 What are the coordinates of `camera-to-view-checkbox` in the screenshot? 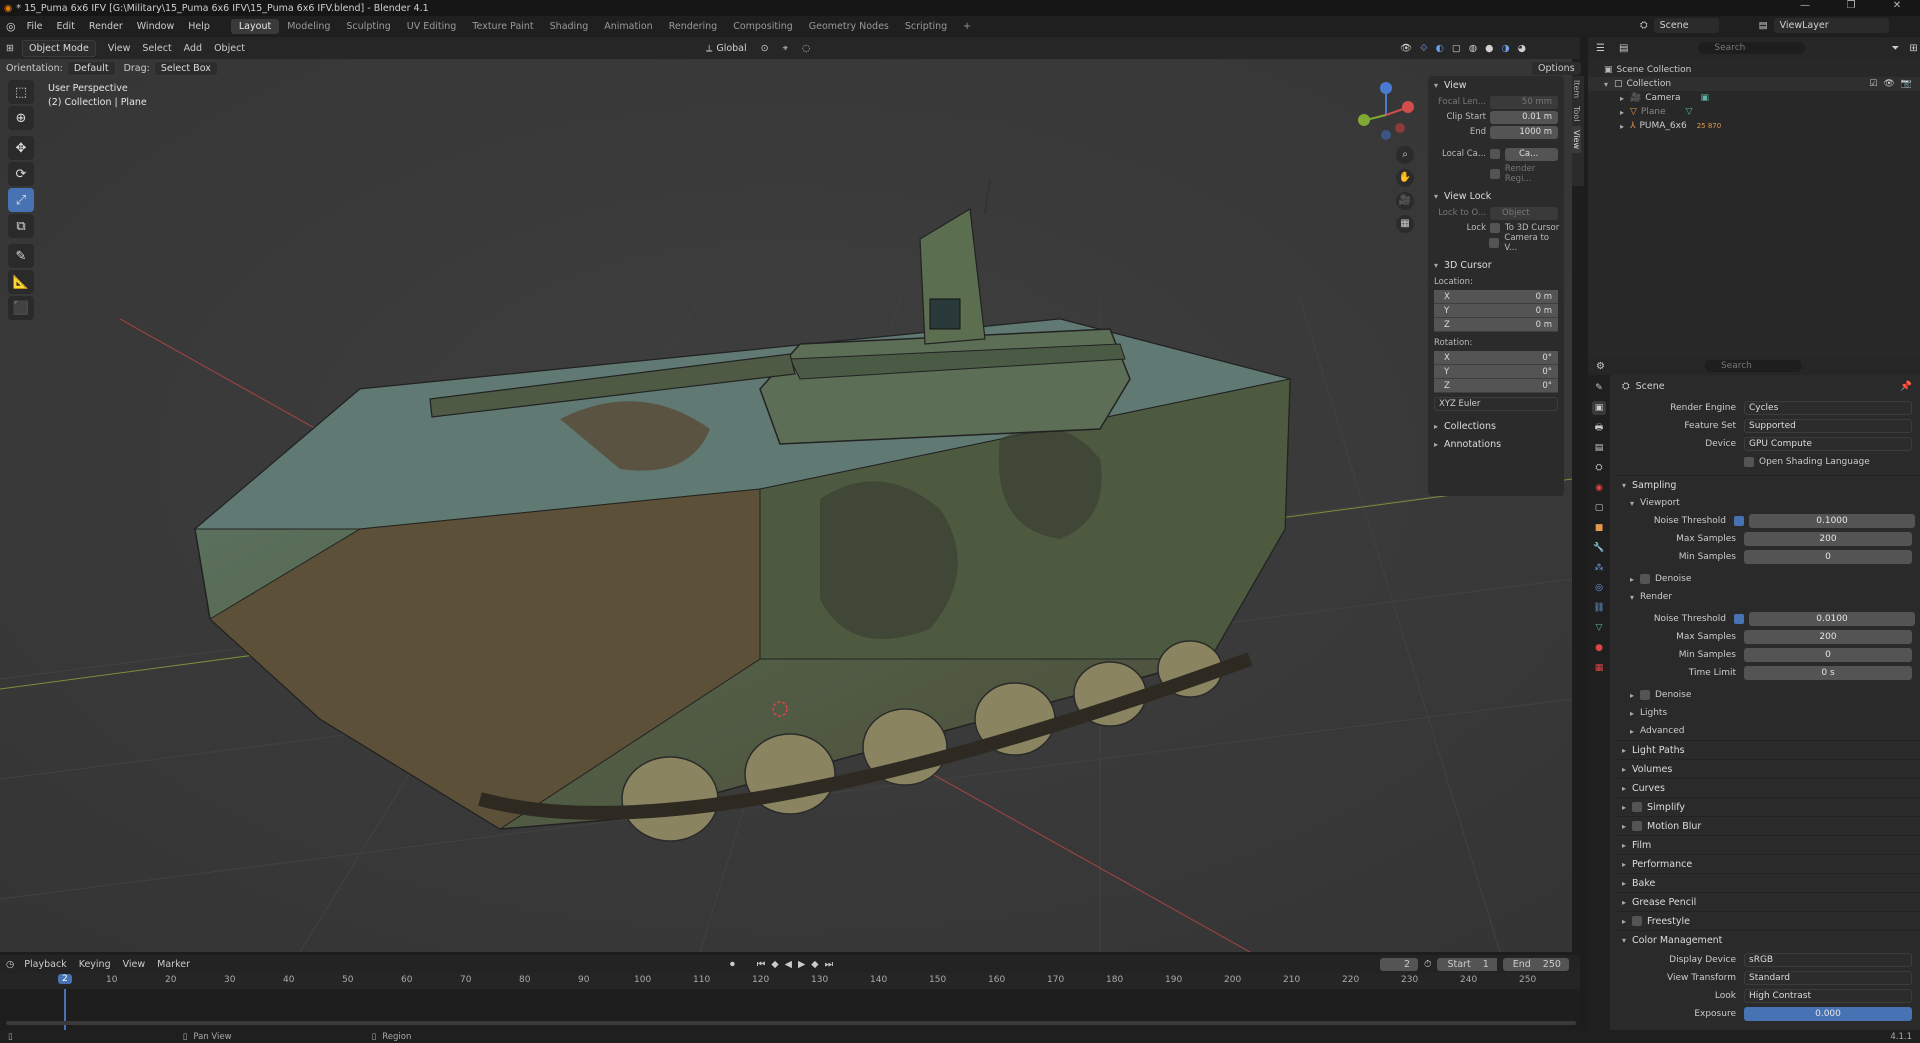 It's located at (1494, 243).